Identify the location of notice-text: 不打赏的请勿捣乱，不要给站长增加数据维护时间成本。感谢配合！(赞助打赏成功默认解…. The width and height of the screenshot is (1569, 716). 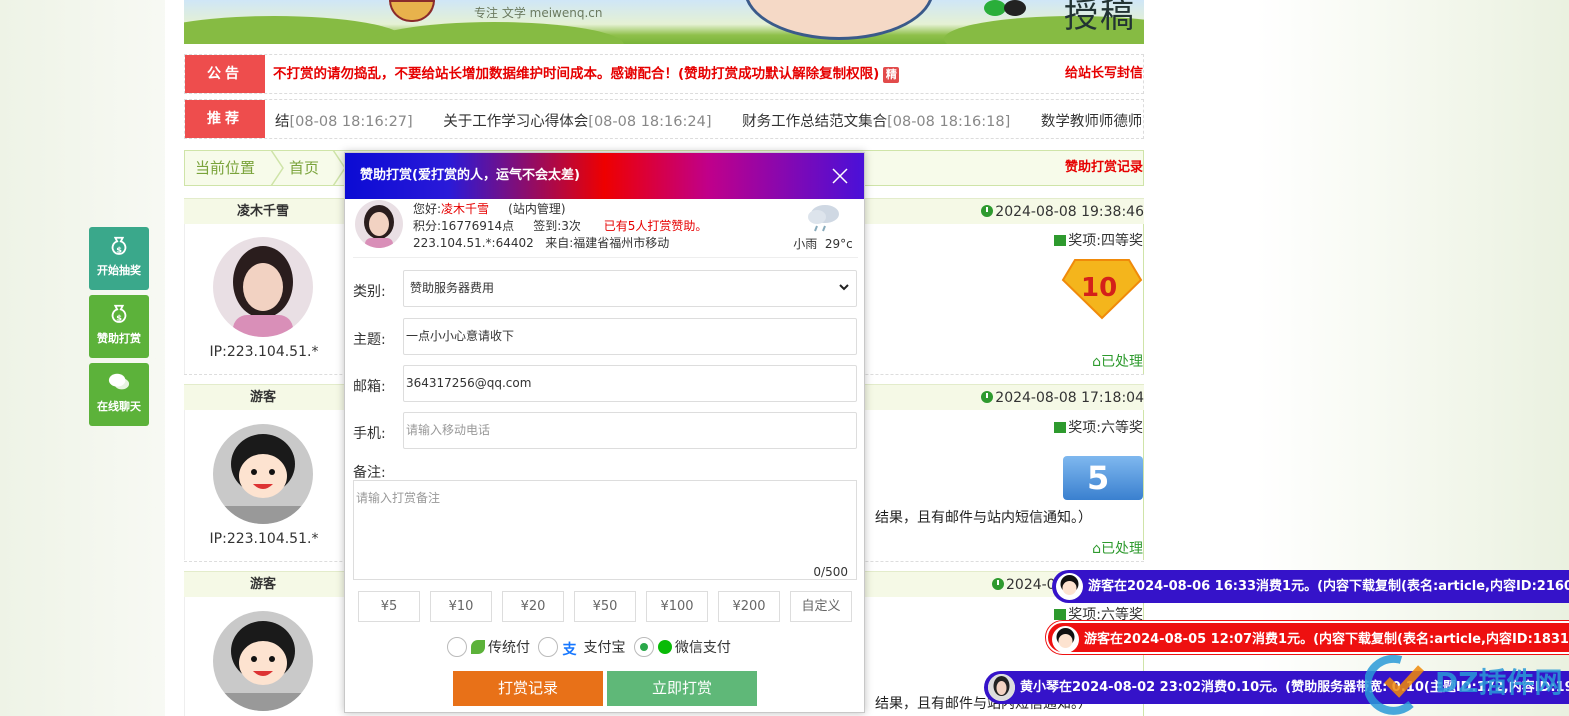
(586, 74).